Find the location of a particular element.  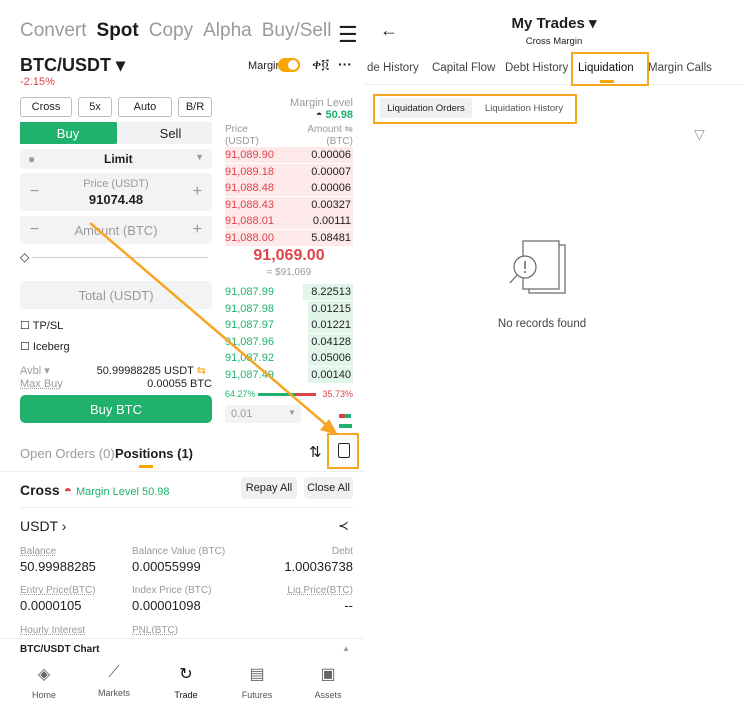

tab-debt-history: Debt History is located at coordinates (536, 68).